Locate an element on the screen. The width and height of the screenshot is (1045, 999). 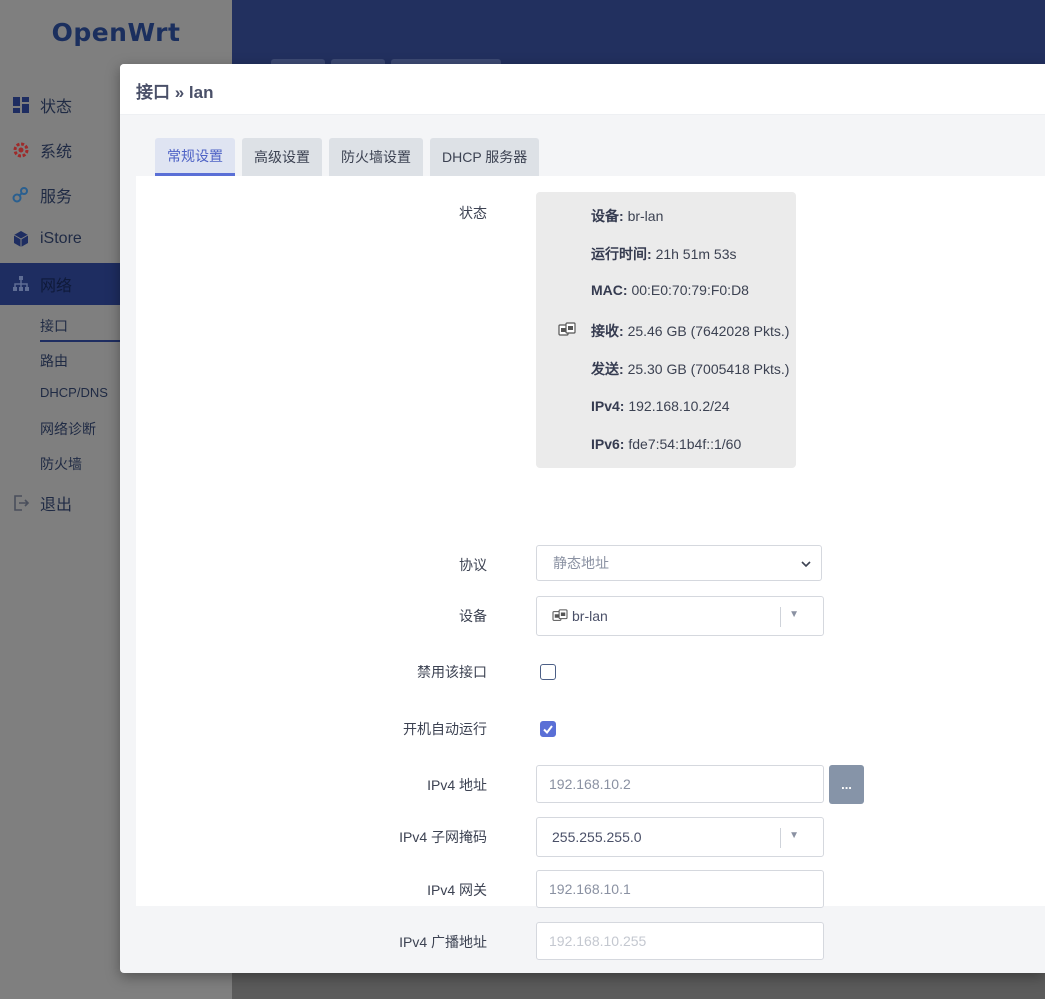
device-combobox: br-lan ▼ is located at coordinates (680, 616).